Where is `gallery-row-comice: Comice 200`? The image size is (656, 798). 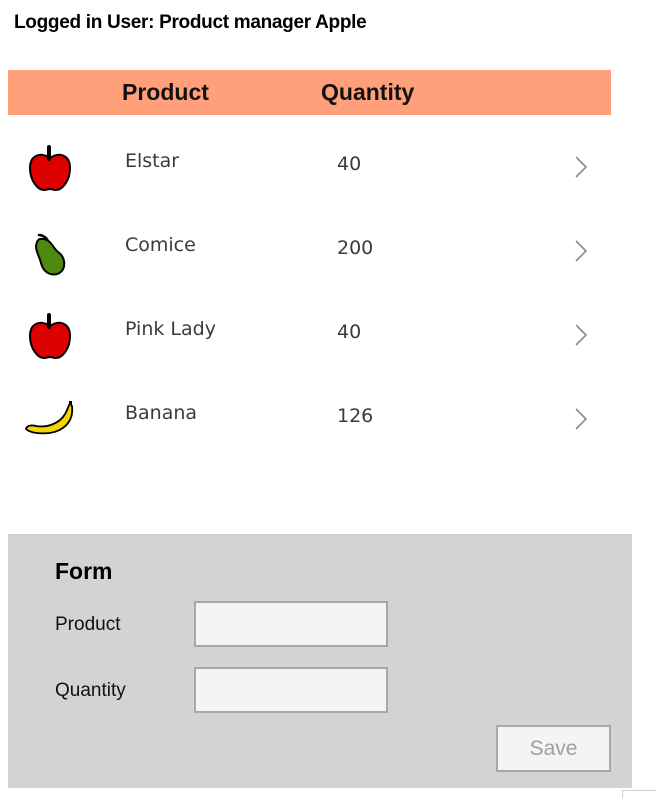
gallery-row-comice: Comice 200 is located at coordinates (309, 253).